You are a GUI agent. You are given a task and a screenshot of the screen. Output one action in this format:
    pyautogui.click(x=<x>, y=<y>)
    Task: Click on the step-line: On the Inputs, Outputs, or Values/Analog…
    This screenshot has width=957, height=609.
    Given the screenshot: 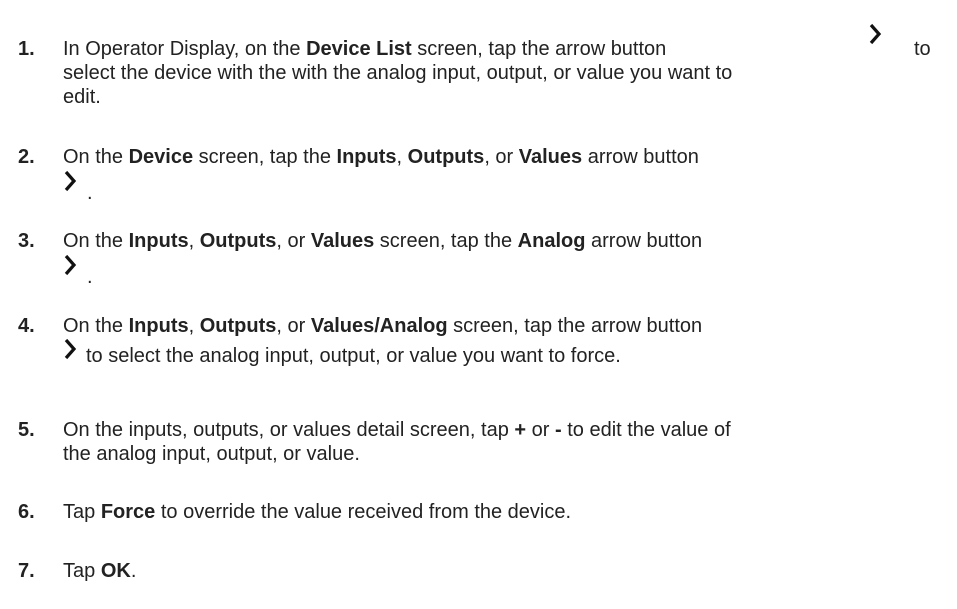 What is the action you would take?
    pyautogui.click(x=503, y=326)
    